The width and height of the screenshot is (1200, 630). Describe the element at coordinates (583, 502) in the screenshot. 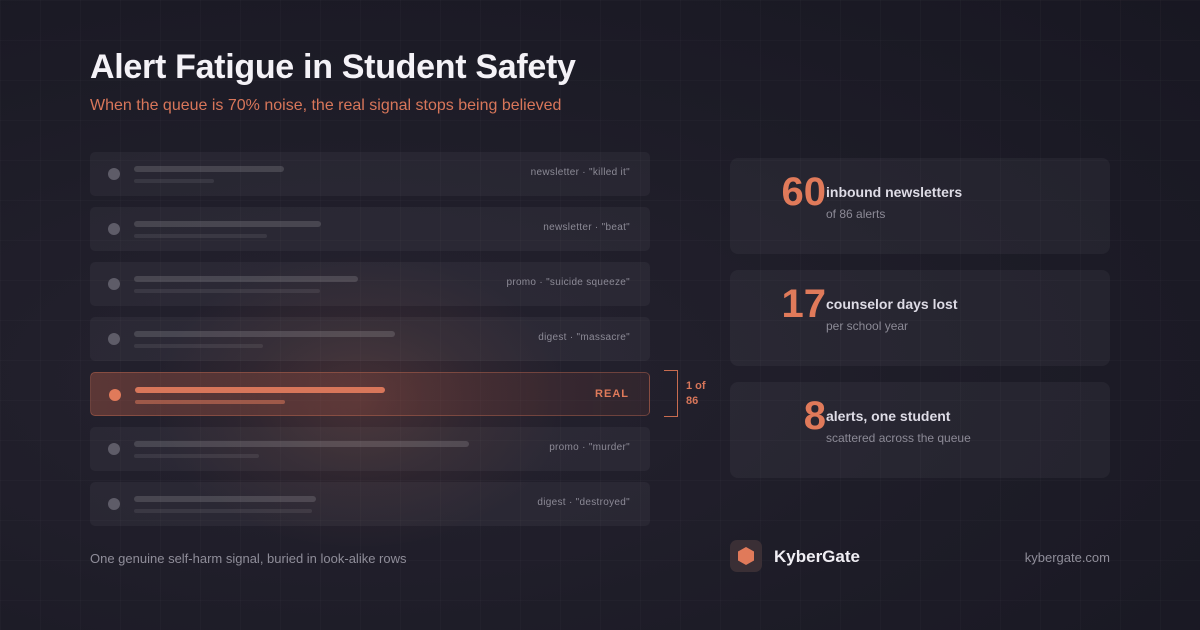

I see `row-tag: digest · "destroyed"` at that location.